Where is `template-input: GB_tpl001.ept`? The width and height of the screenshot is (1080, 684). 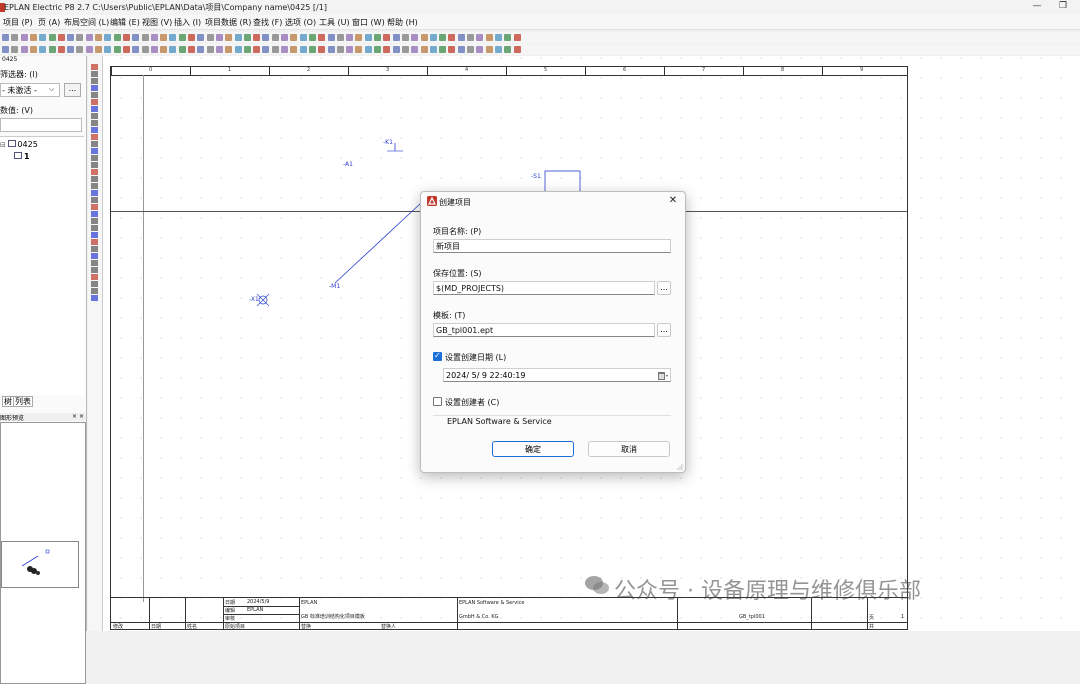
template-input: GB_tpl001.ept is located at coordinates (544, 330).